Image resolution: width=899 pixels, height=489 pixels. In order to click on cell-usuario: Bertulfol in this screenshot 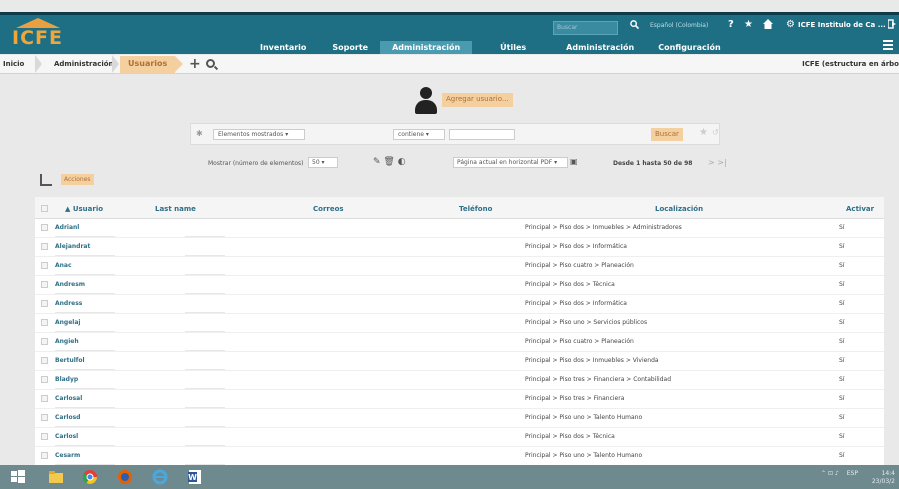, I will do `click(70, 360)`.